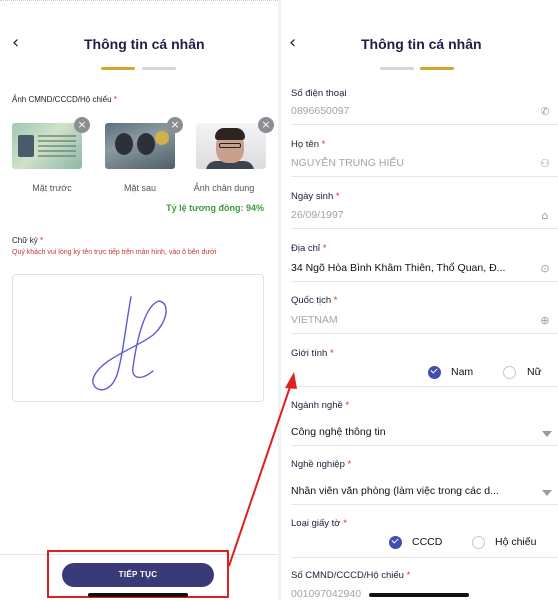 Image resolution: width=558 pixels, height=600 pixels. I want to click on gender-label: Giới tính *, so click(312, 353).